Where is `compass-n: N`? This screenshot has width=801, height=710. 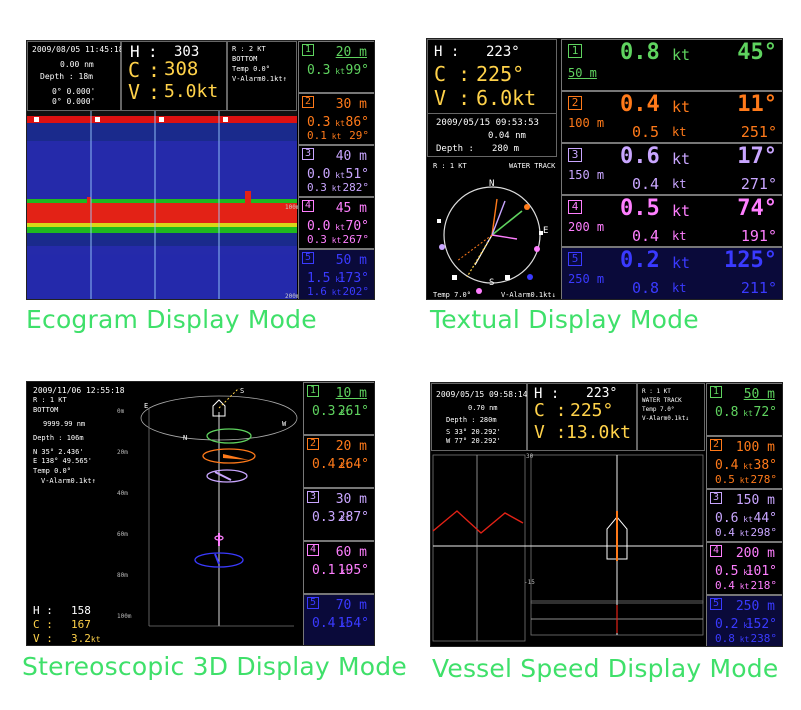 compass-n: N is located at coordinates (492, 184).